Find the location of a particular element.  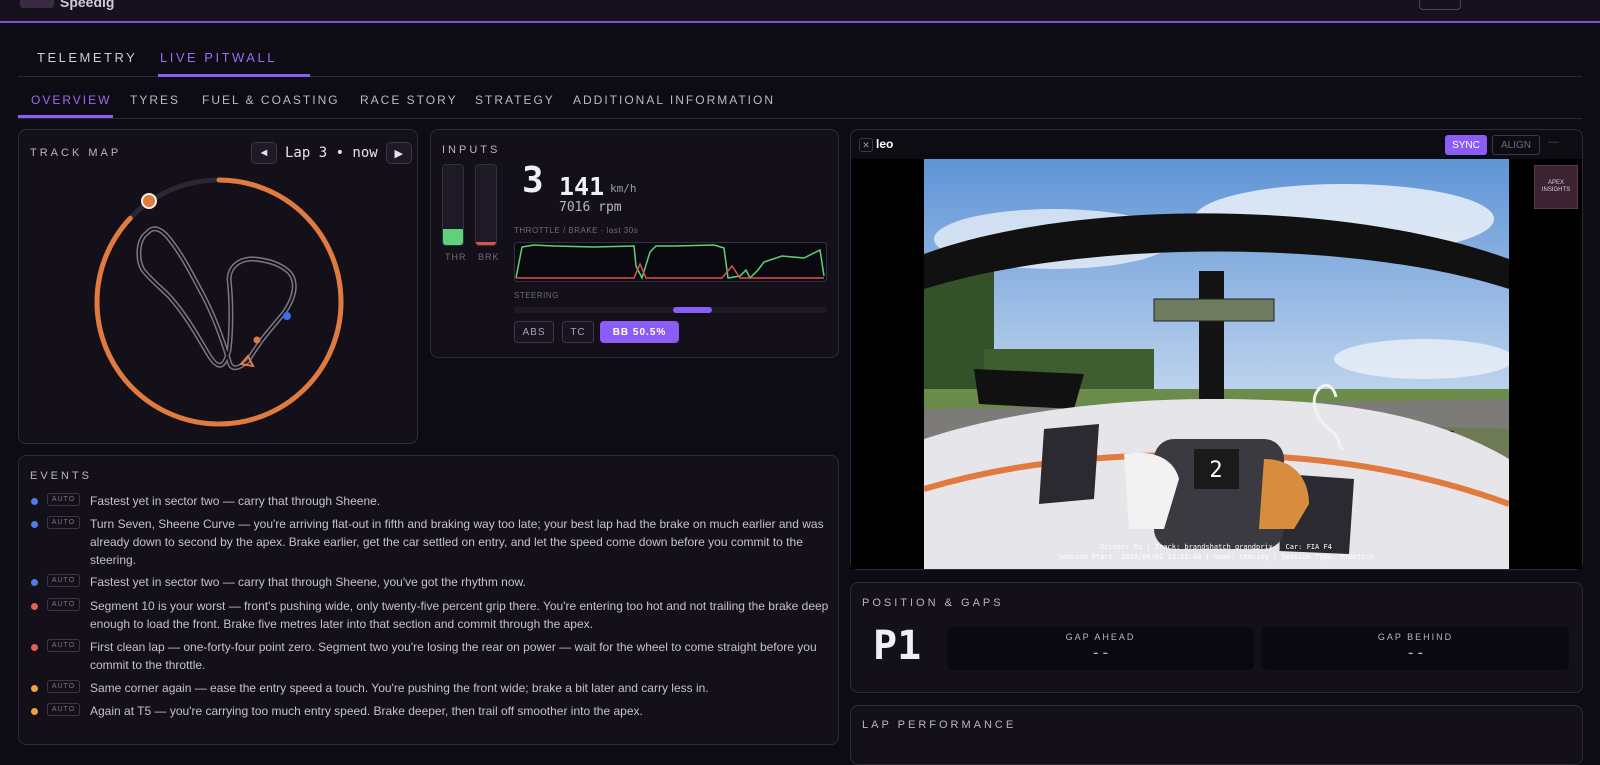

steering-track is located at coordinates (670, 310).